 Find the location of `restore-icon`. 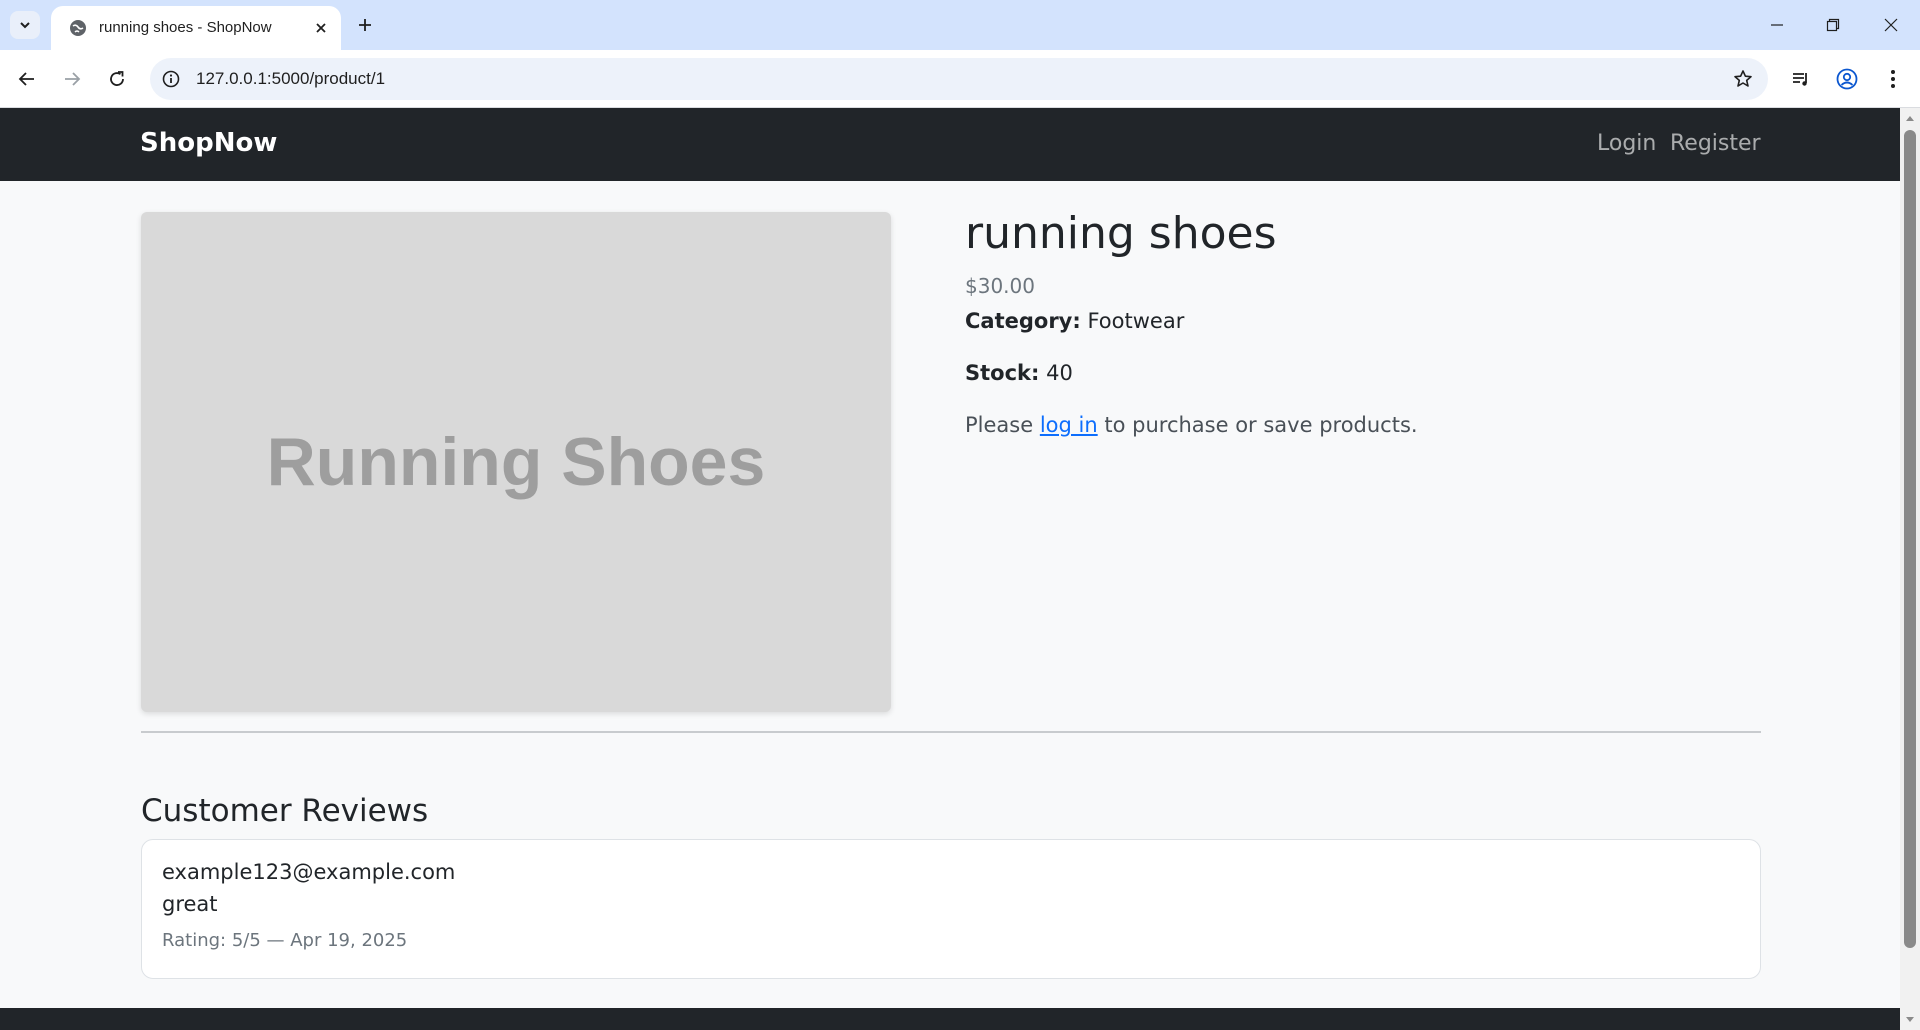

restore-icon is located at coordinates (1833, 25).